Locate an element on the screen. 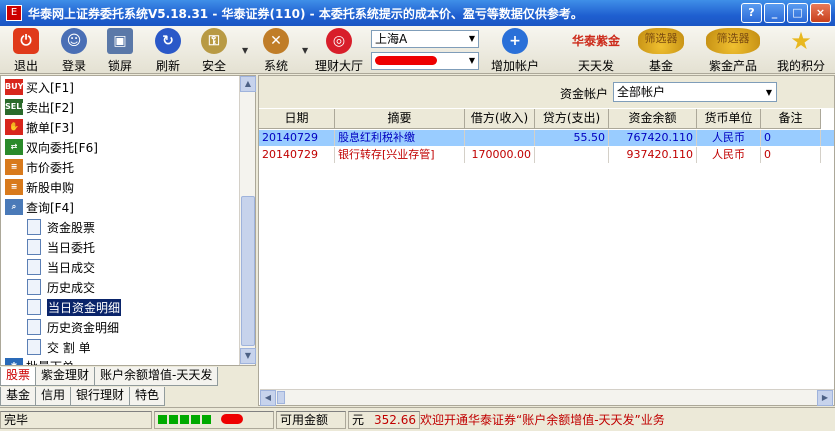  currency-unit: 元 is located at coordinates (358, 420).